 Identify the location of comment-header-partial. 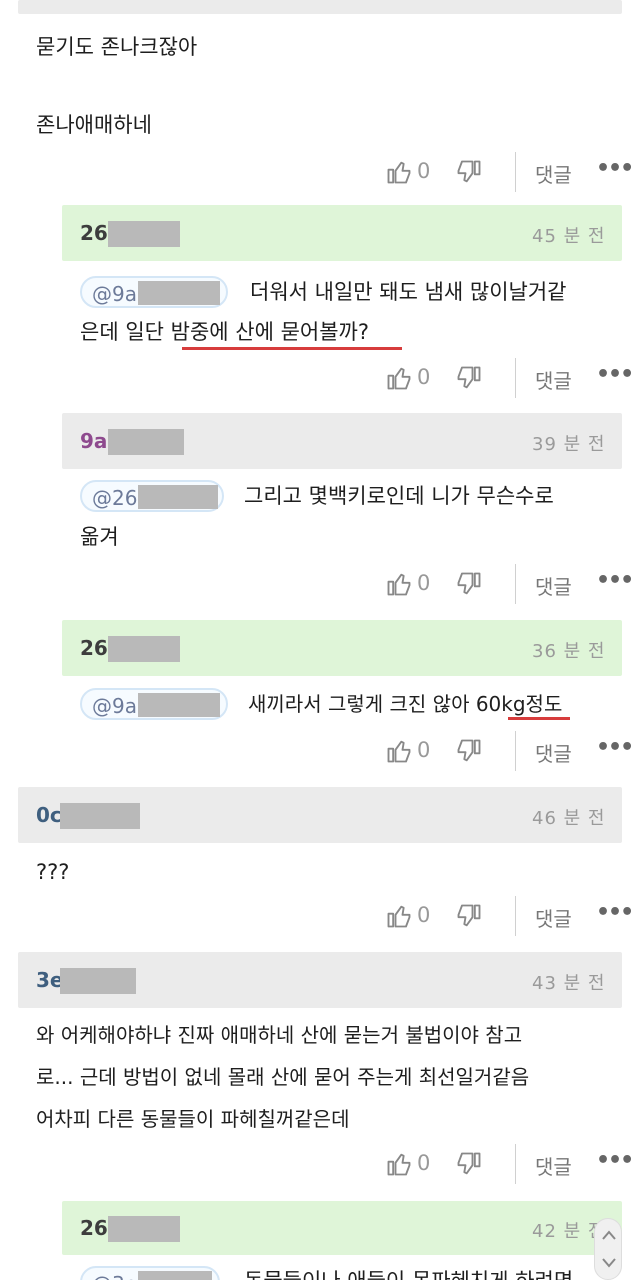
(320, 7).